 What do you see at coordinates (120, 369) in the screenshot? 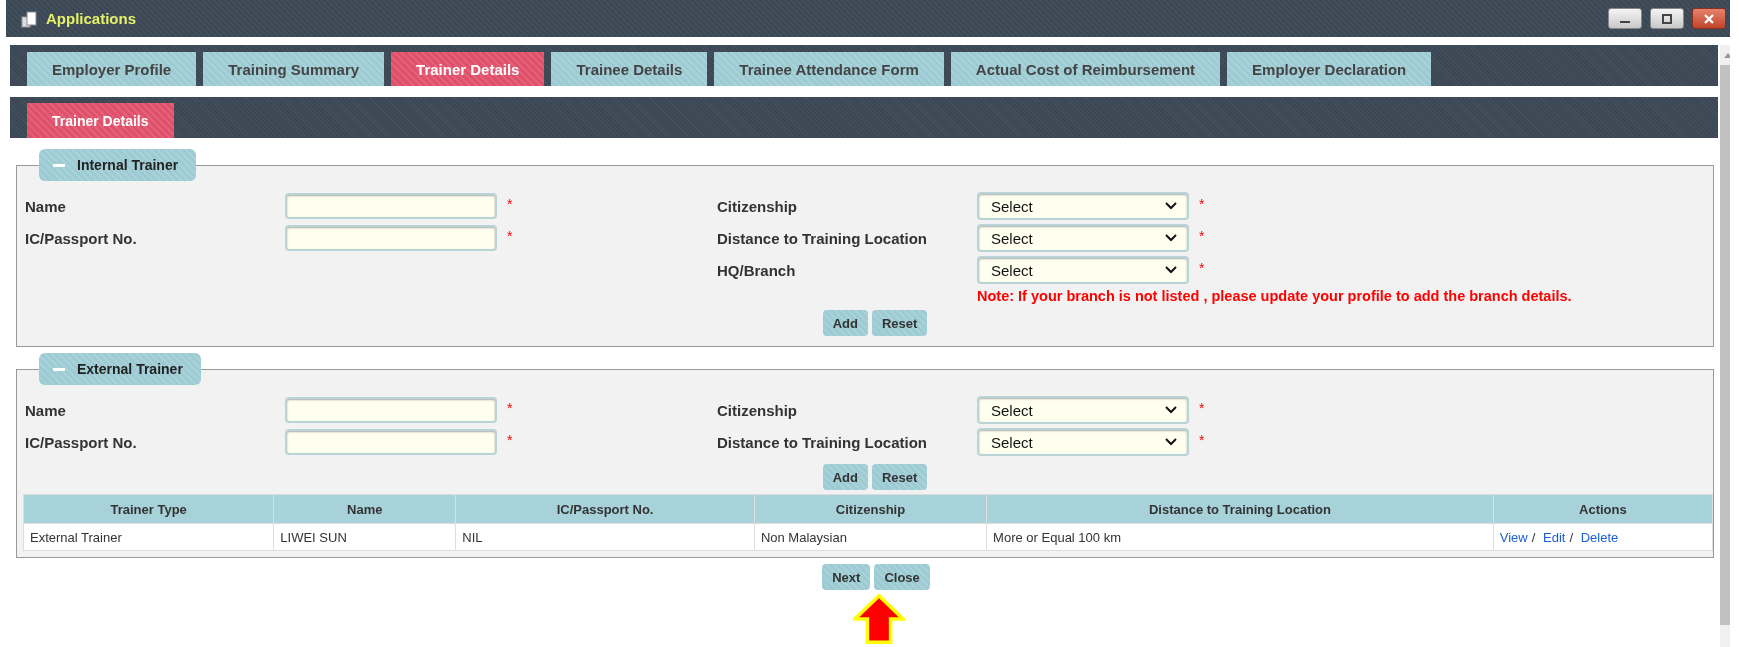
I see `section-header: External Trainer` at bounding box center [120, 369].